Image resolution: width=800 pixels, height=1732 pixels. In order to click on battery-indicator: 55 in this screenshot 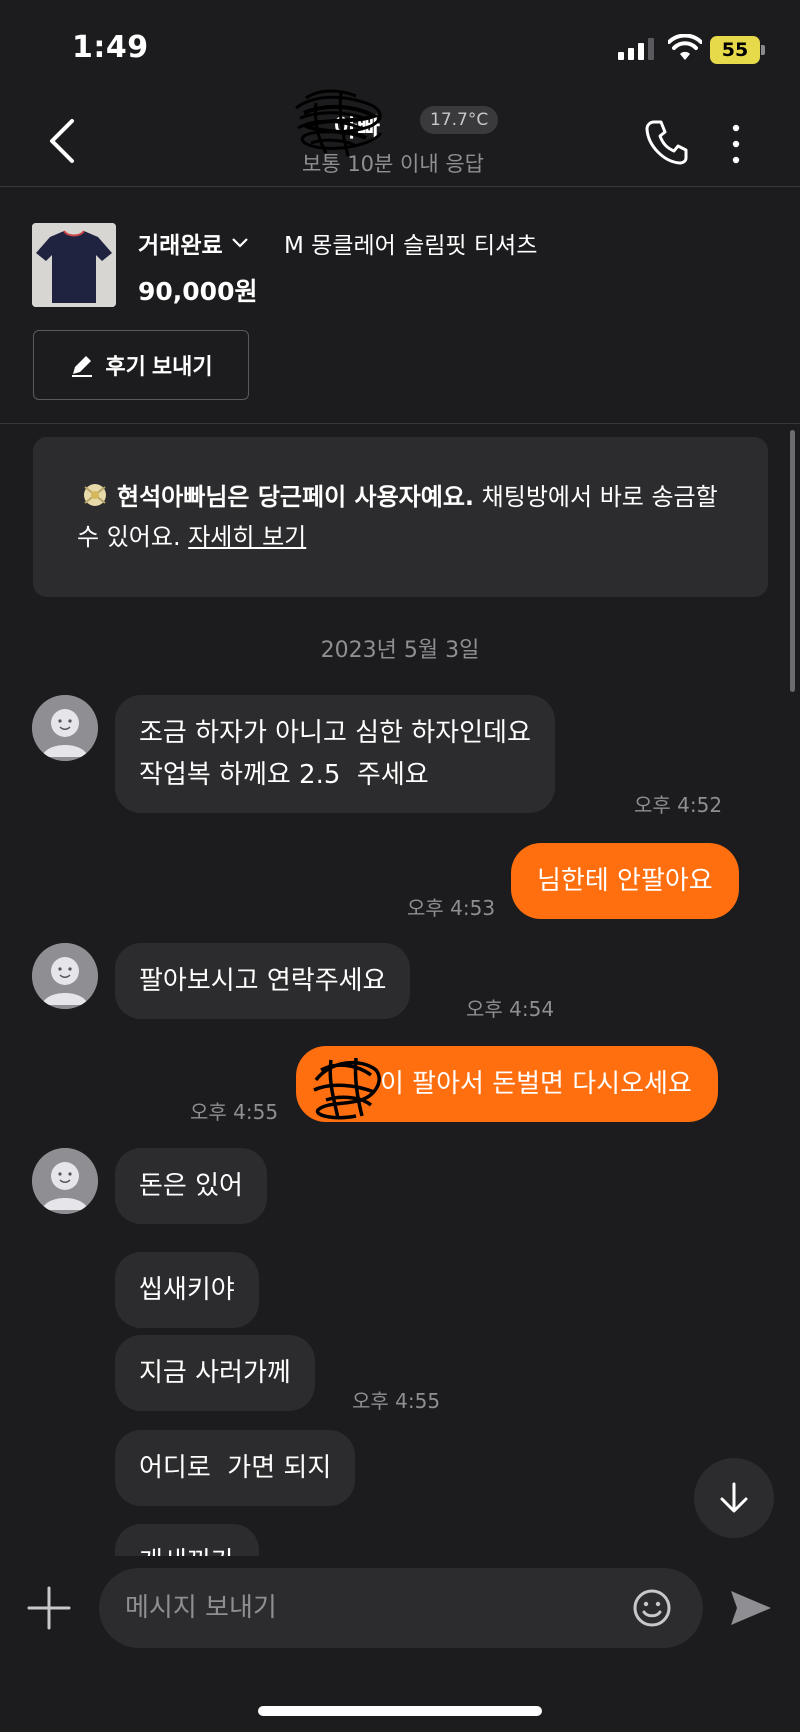, I will do `click(735, 50)`.